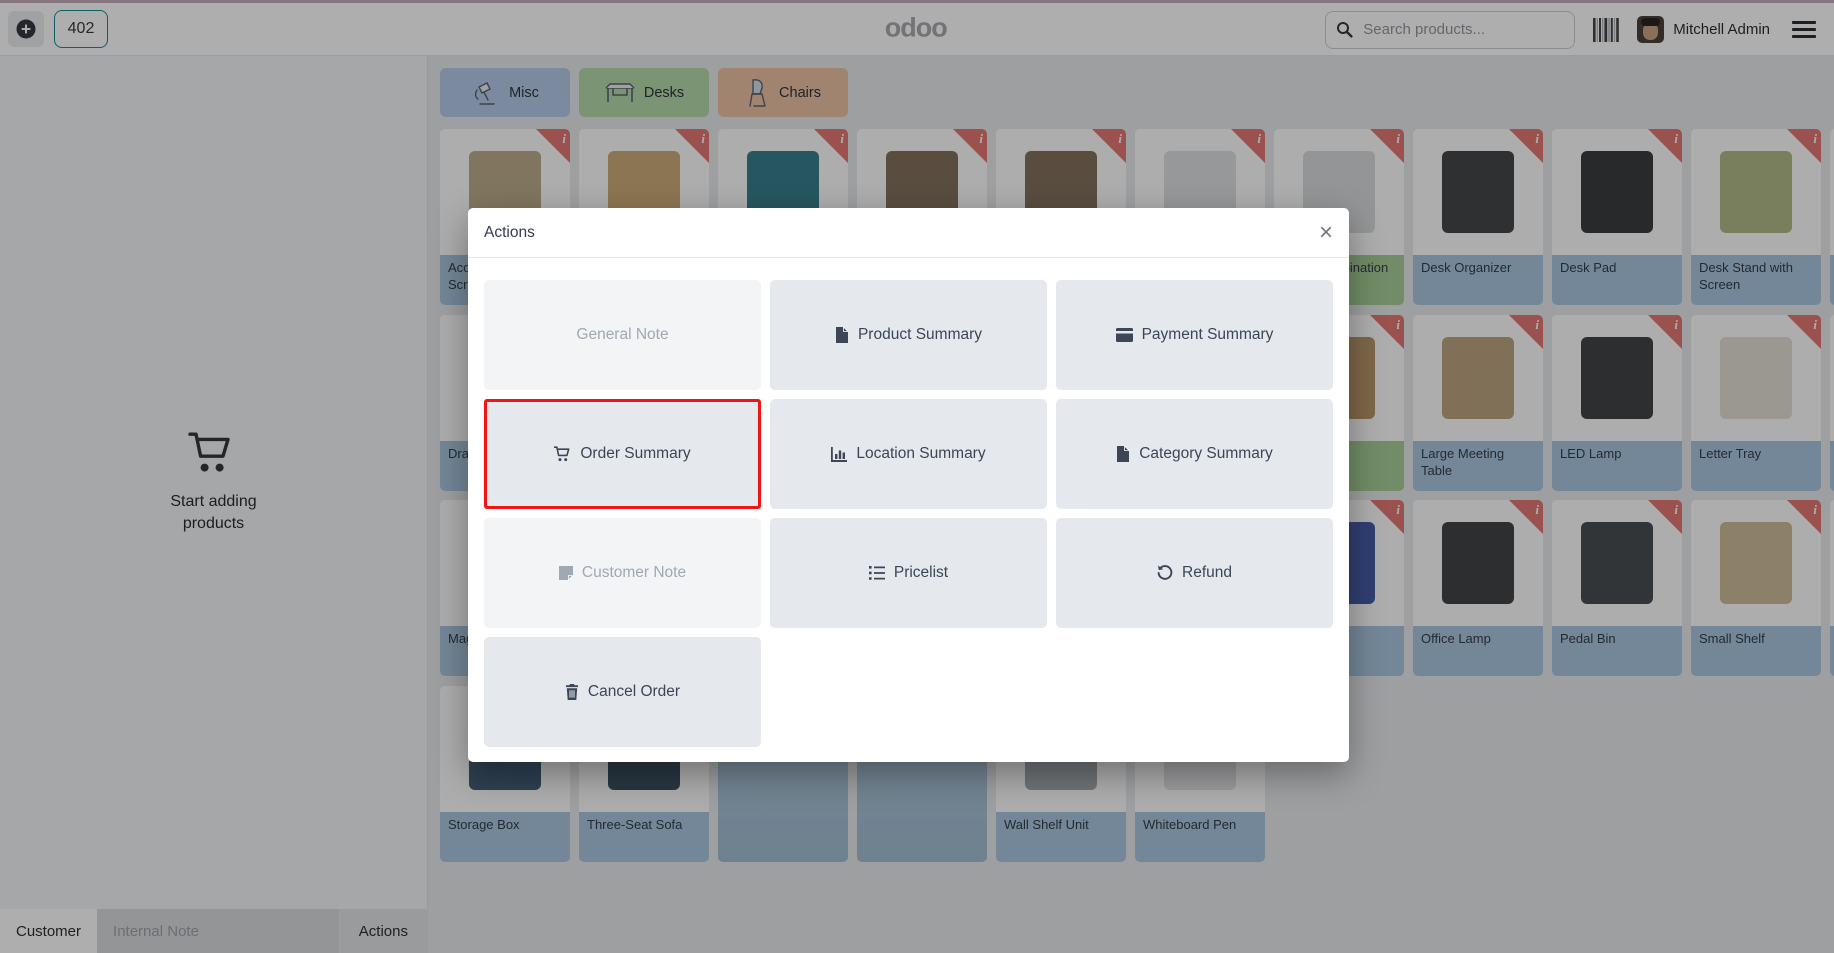 Image resolution: width=1834 pixels, height=953 pixels. I want to click on dialog-title: Actions, so click(509, 232).